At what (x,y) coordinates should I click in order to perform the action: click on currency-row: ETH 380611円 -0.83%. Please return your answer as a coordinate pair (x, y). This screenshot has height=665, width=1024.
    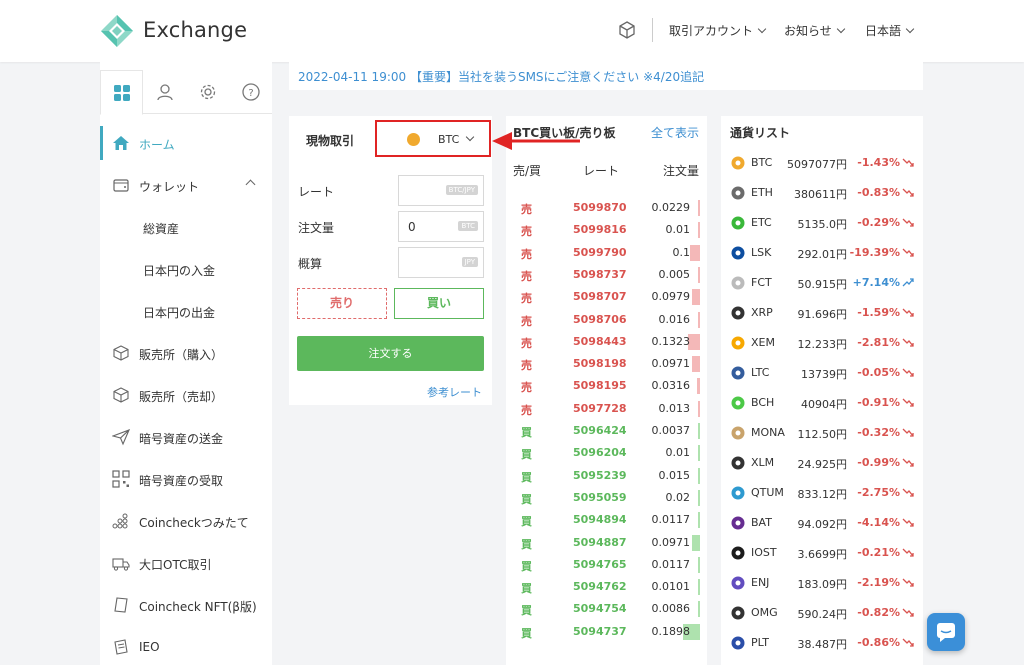
    Looking at the image, I should click on (822, 193).